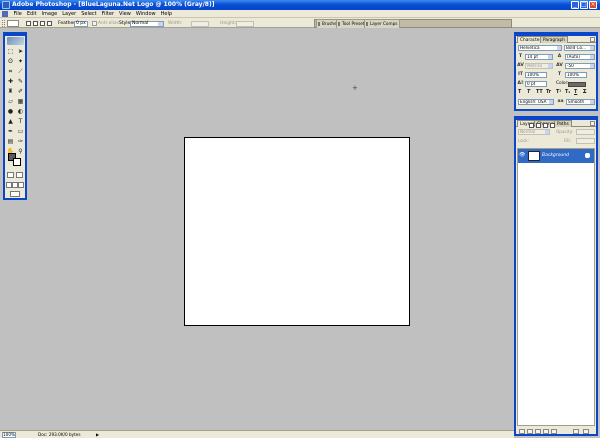 The image size is (600, 438). I want to click on small-caps-button: Tr, so click(548, 93).